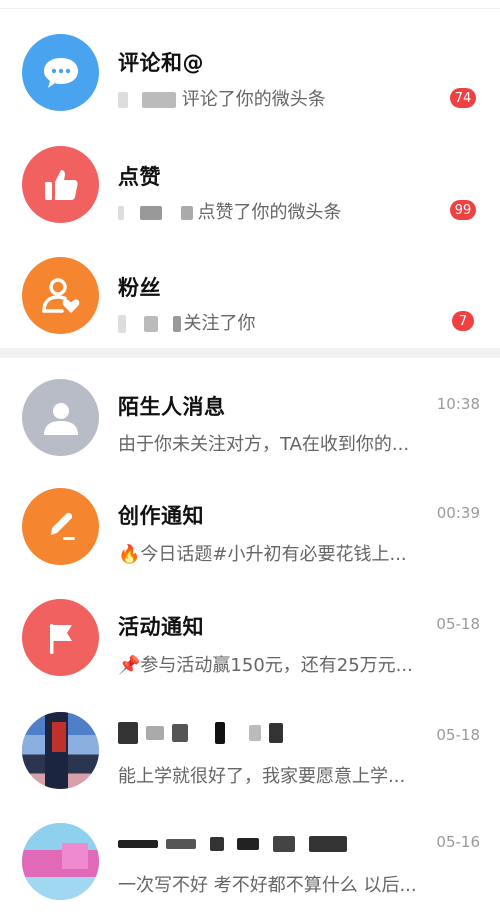  I want to click on top-edge, so click(250, 4).